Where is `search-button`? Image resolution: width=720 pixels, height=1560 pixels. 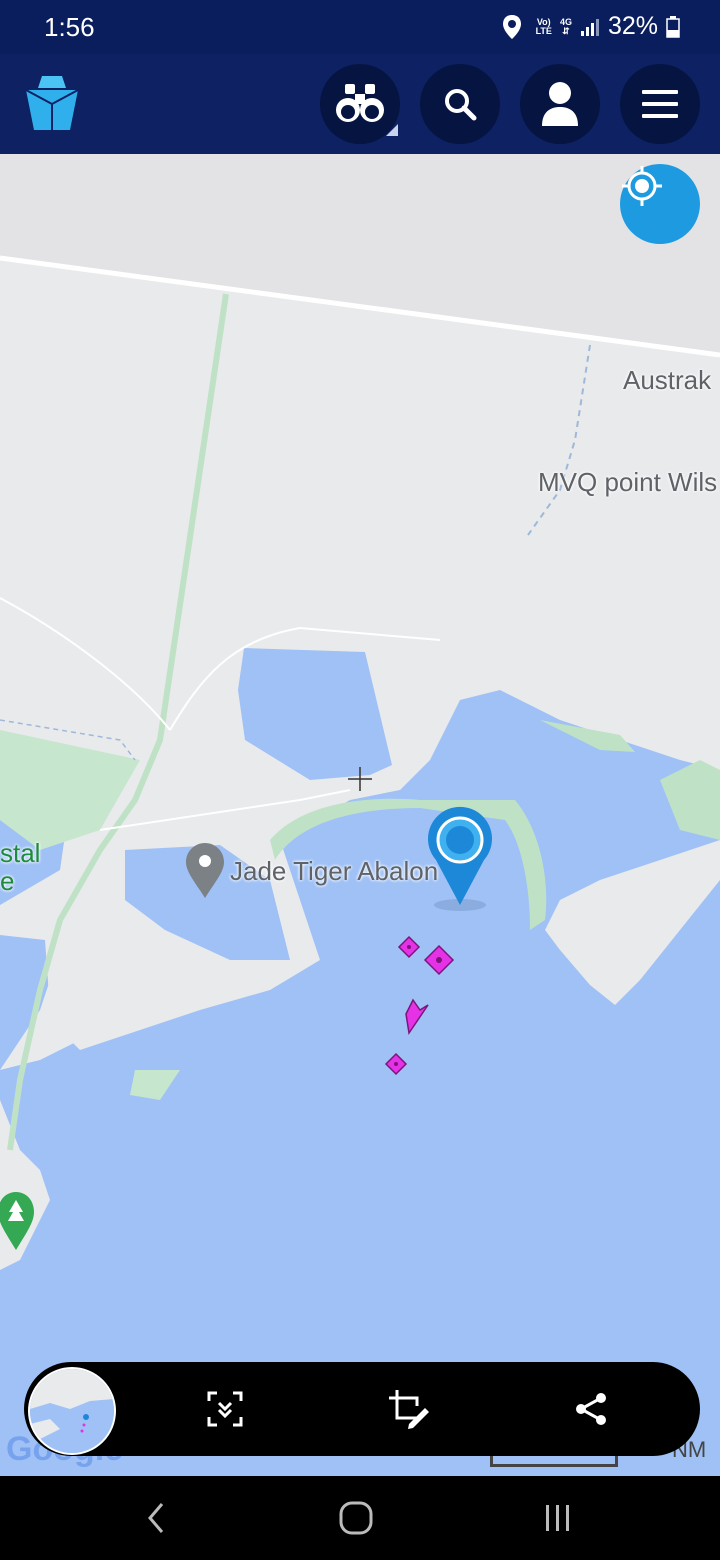 search-button is located at coordinates (460, 104).